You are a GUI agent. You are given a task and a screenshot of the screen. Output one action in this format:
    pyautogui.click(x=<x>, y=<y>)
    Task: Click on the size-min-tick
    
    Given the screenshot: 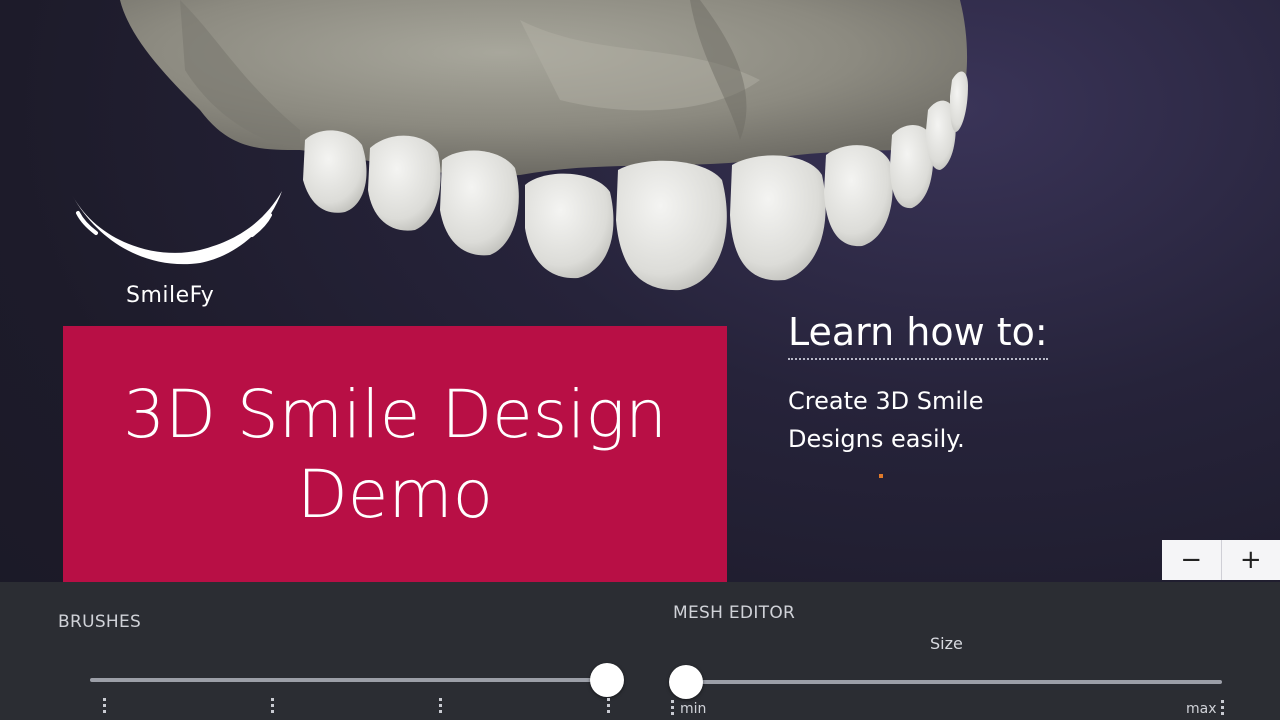 What is the action you would take?
    pyautogui.click(x=672, y=708)
    